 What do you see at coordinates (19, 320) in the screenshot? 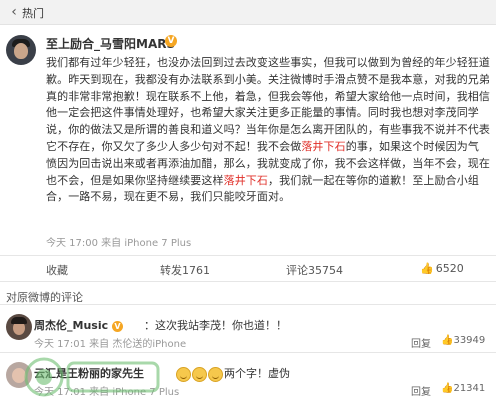
I see `avatar-hair` at bounding box center [19, 320].